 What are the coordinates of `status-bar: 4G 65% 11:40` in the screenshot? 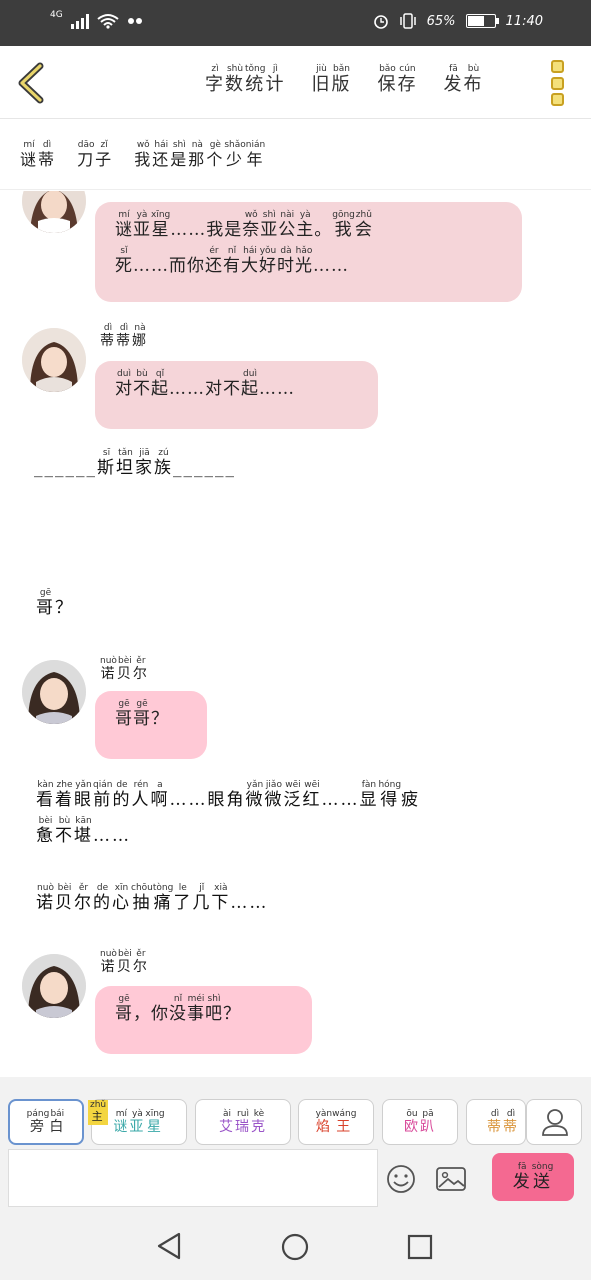 It's located at (295, 23).